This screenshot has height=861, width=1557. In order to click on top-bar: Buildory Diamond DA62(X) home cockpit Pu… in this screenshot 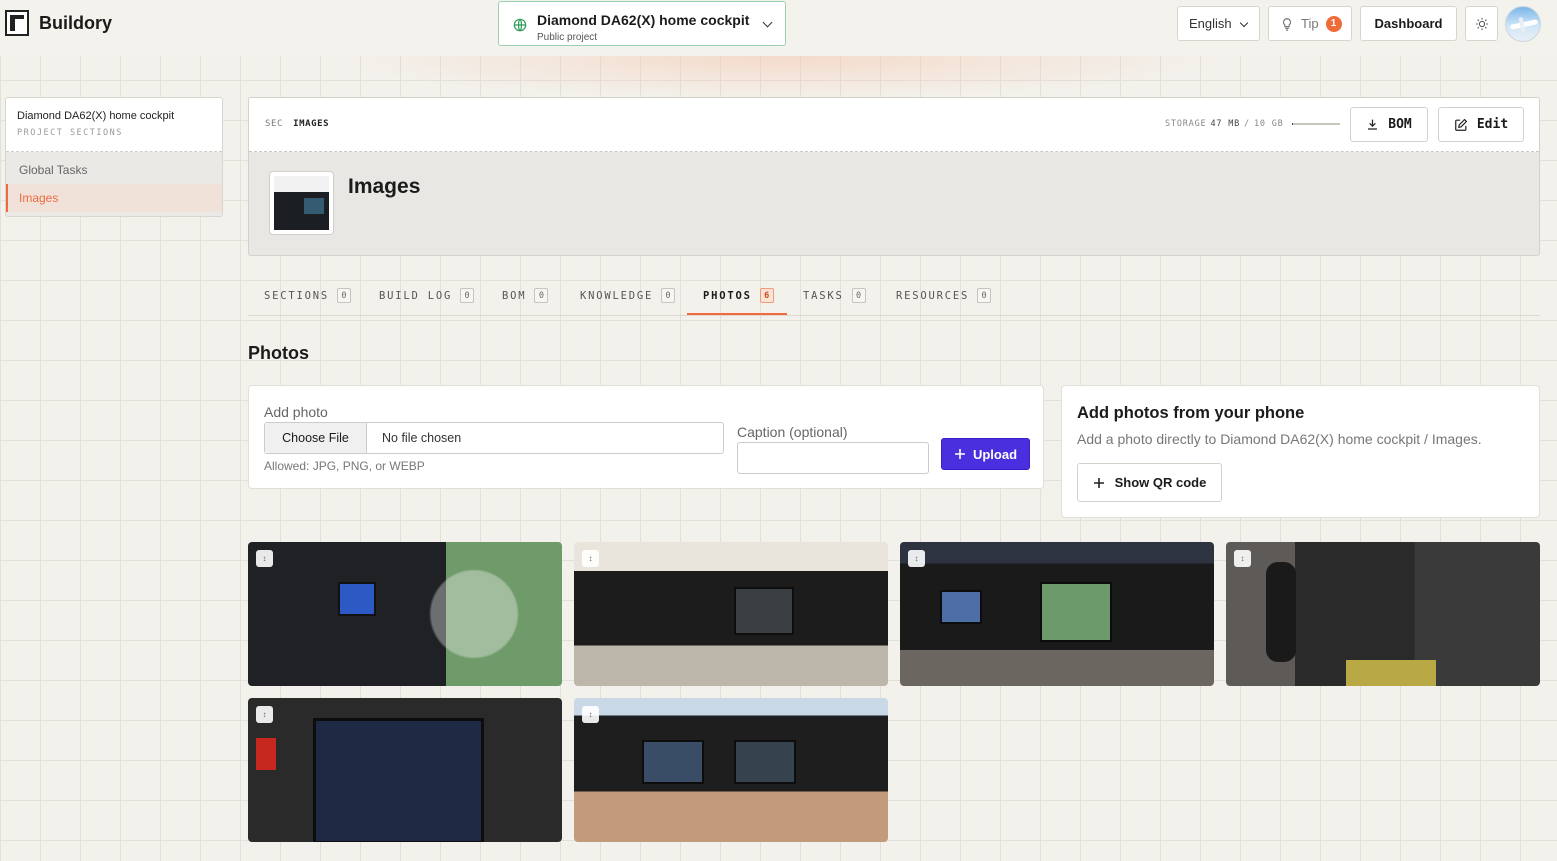, I will do `click(778, 28)`.